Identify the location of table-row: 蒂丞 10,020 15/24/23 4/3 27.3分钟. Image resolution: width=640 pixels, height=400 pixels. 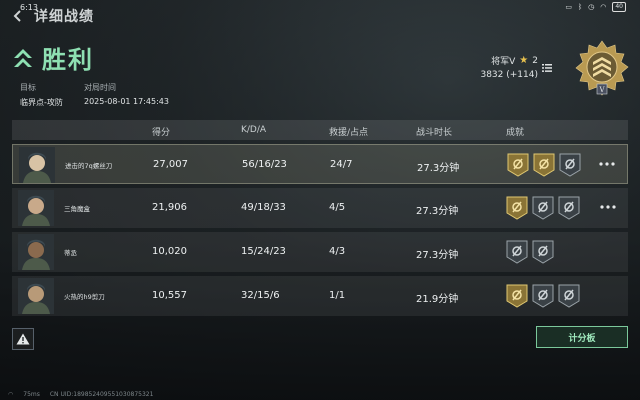
(320, 252).